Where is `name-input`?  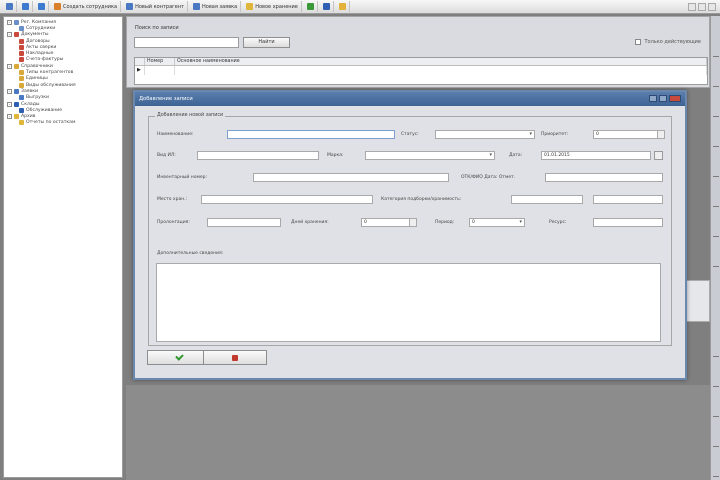 name-input is located at coordinates (311, 134).